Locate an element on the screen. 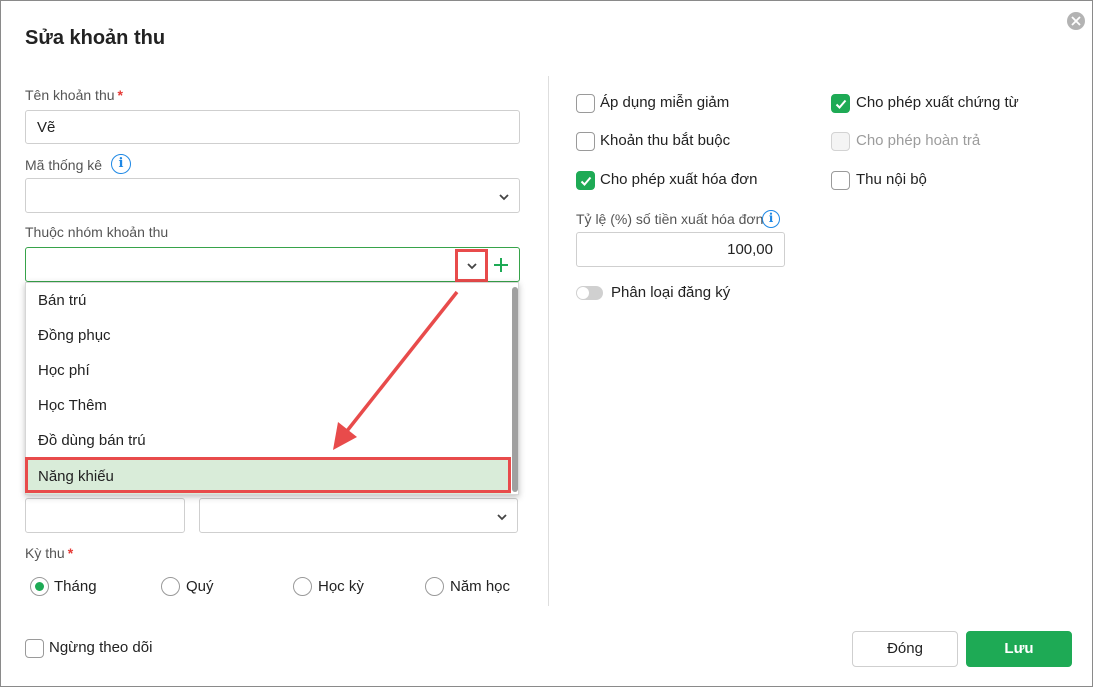  registration-toggle-option: Phân loại đăng ký is located at coordinates (676, 293).